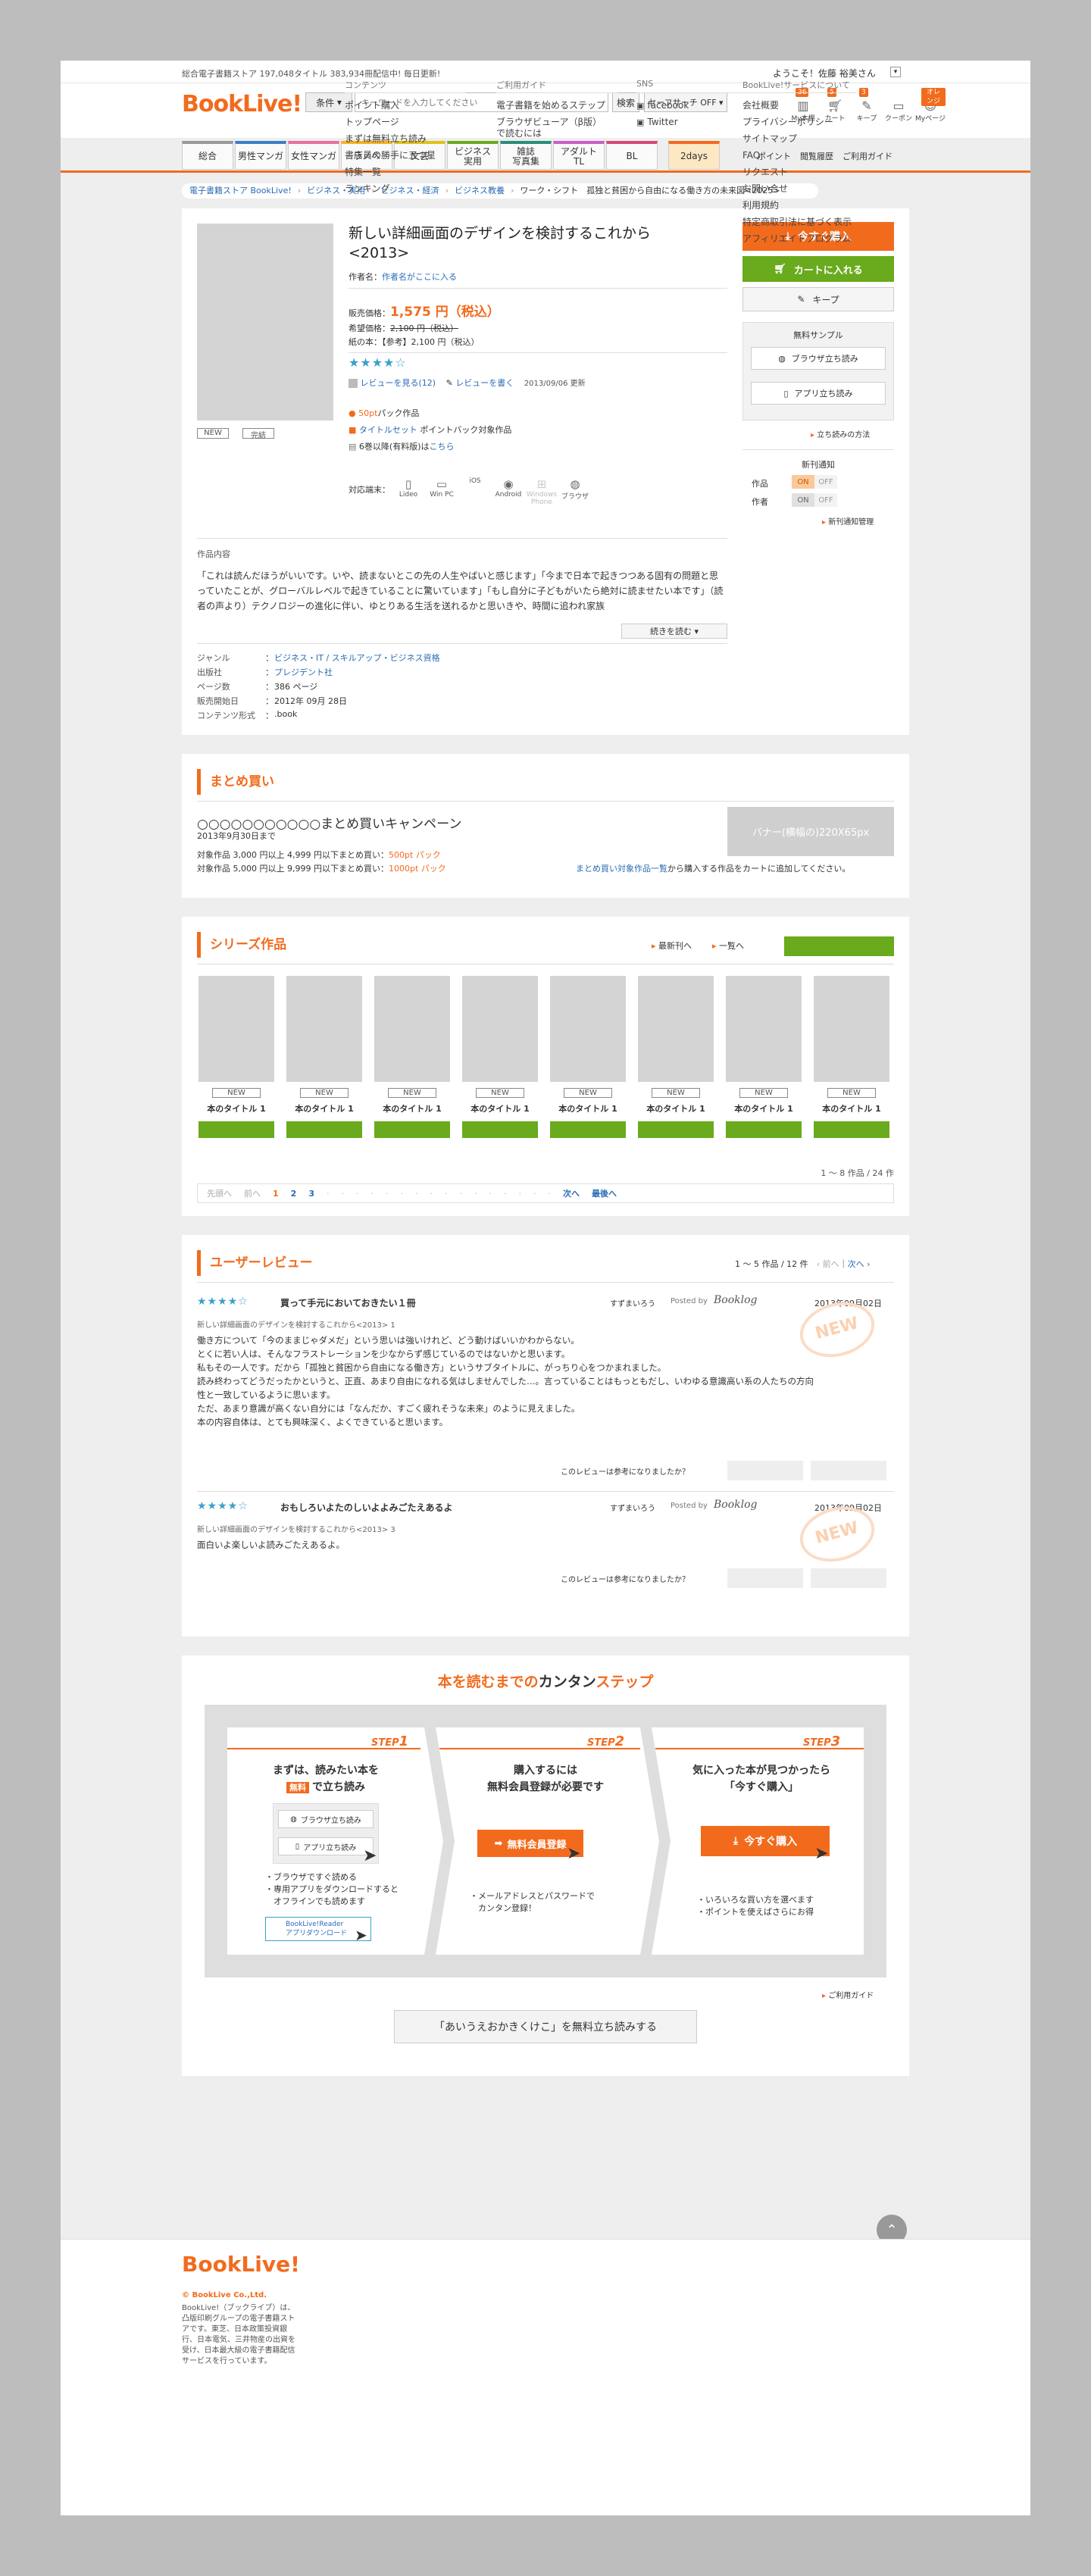 This screenshot has width=1091, height=2576. What do you see at coordinates (367, 413) in the screenshot?
I see `point-pack-value: 50pt` at bounding box center [367, 413].